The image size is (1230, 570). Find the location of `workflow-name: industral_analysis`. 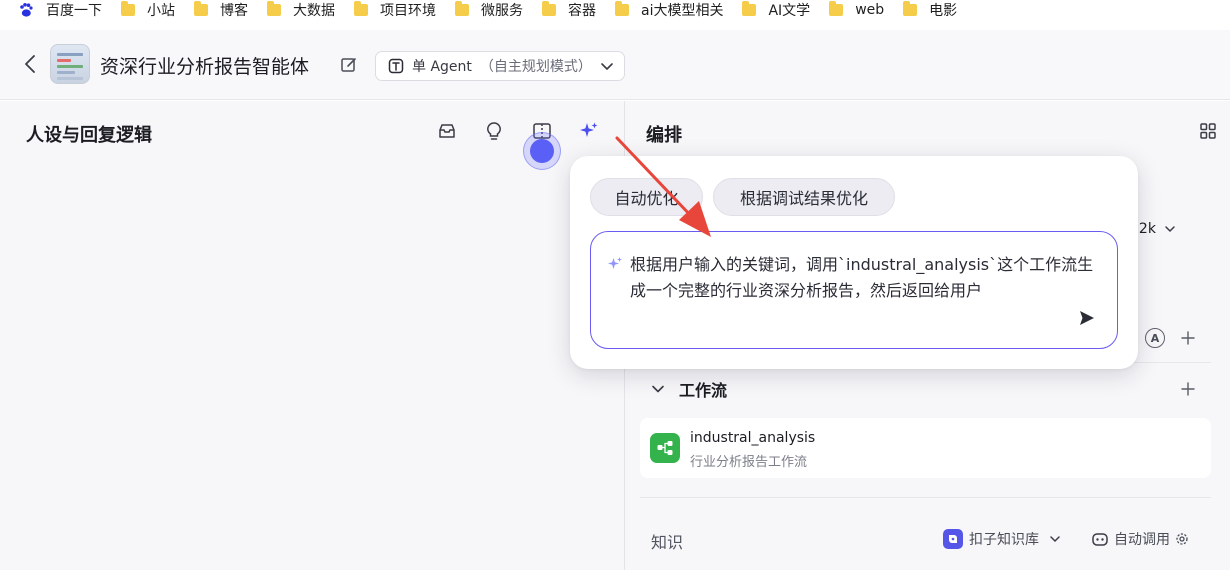

workflow-name: industral_analysis is located at coordinates (753, 438).